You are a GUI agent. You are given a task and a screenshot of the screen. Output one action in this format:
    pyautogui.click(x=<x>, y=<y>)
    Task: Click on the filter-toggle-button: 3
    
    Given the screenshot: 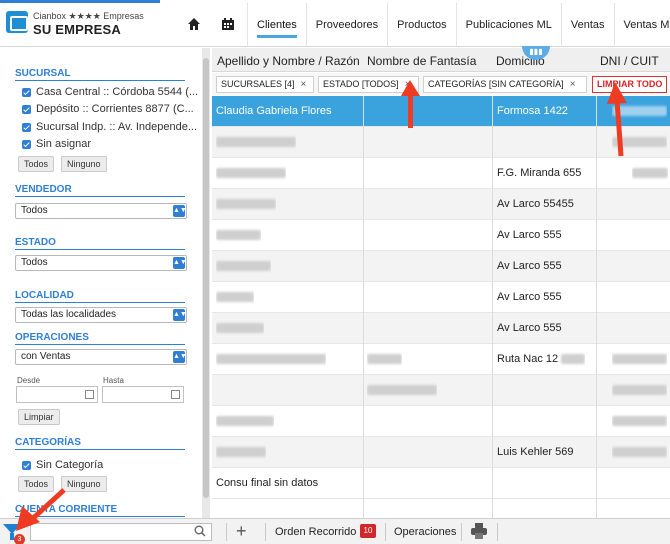 What is the action you would take?
    pyautogui.click(x=13, y=533)
    